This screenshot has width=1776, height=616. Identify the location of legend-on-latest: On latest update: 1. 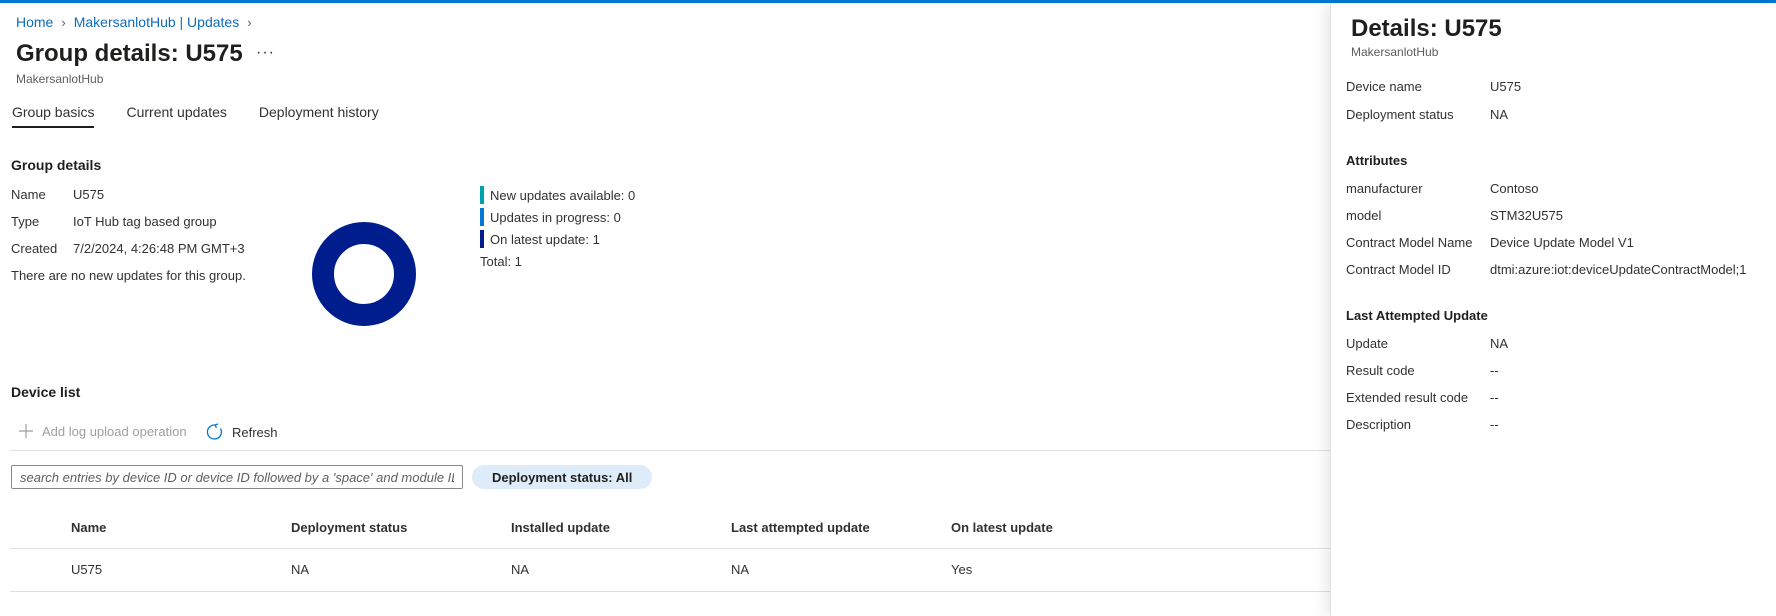
(540, 239).